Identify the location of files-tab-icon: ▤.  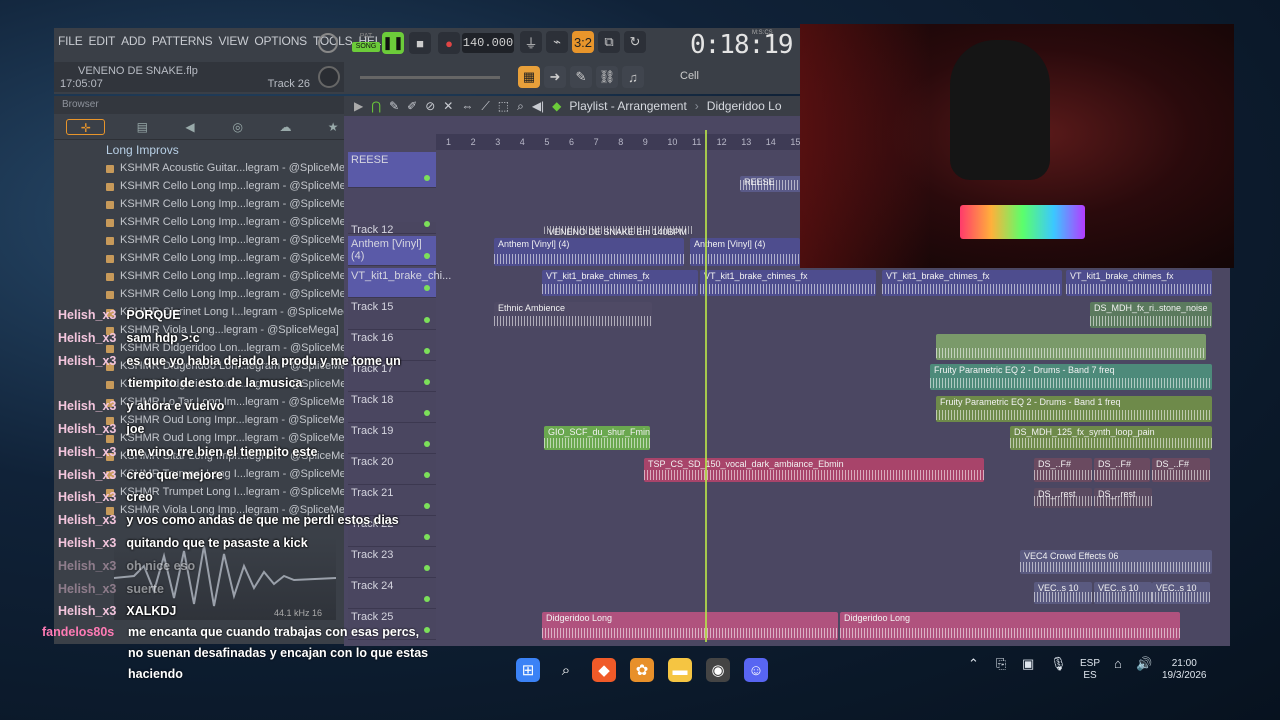
(142, 127).